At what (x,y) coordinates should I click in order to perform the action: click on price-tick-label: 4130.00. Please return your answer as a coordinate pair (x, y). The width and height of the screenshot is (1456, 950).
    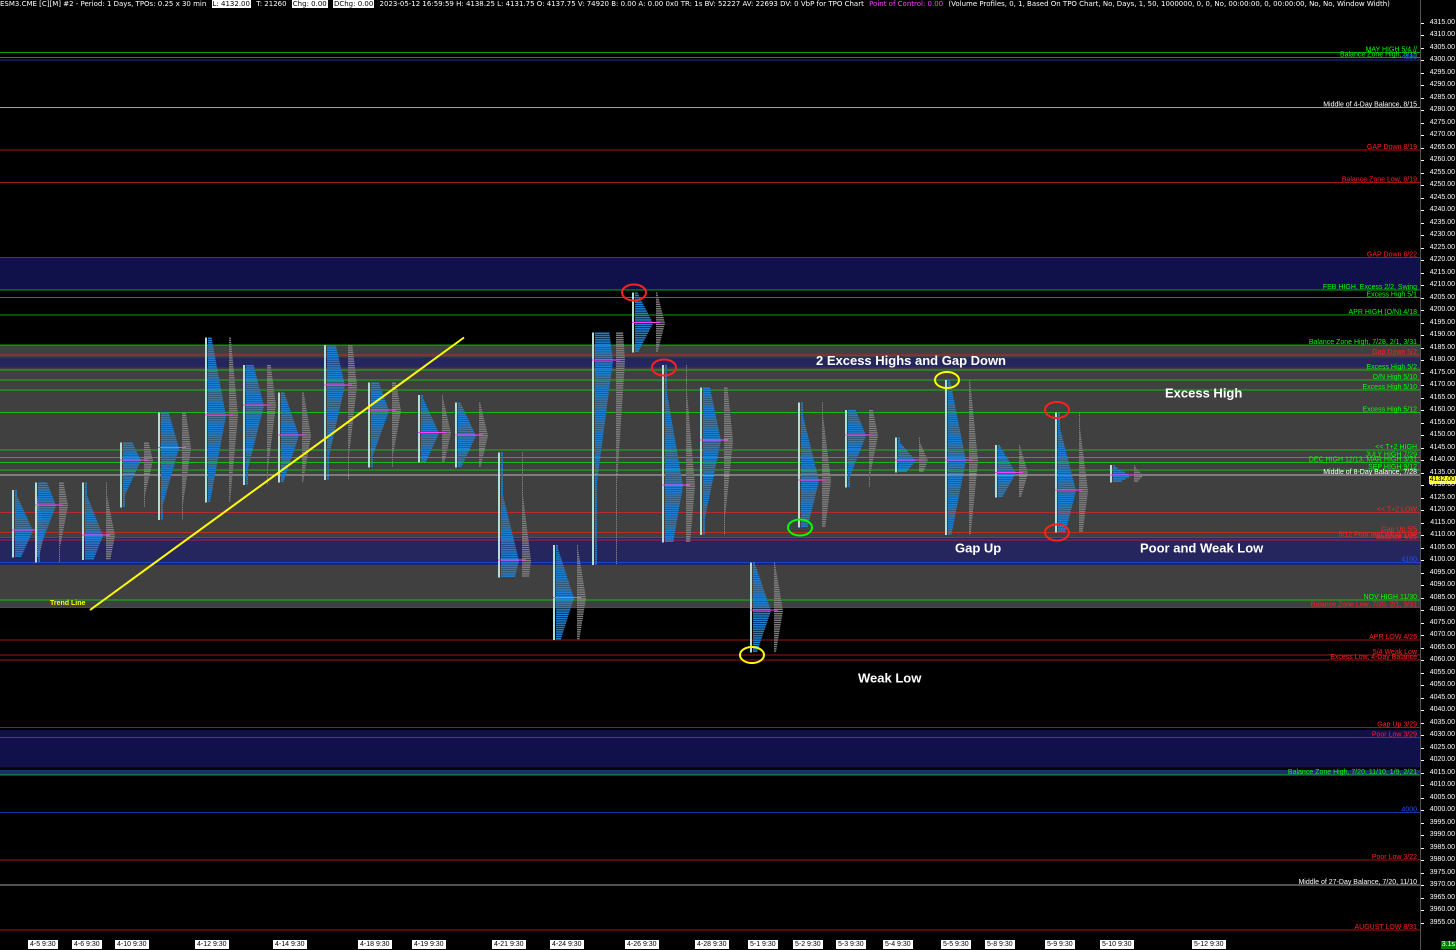
    Looking at the image, I should click on (1442, 484).